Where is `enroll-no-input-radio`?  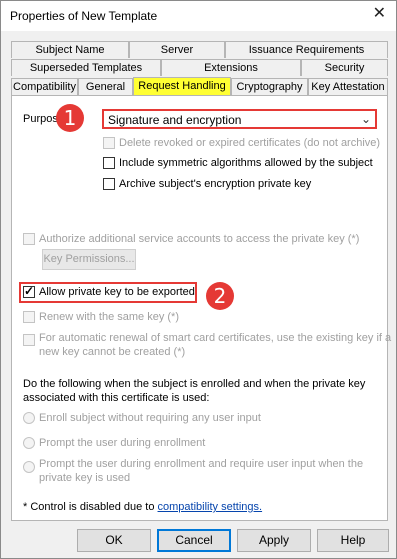
enroll-no-input-radio is located at coordinates (29, 418).